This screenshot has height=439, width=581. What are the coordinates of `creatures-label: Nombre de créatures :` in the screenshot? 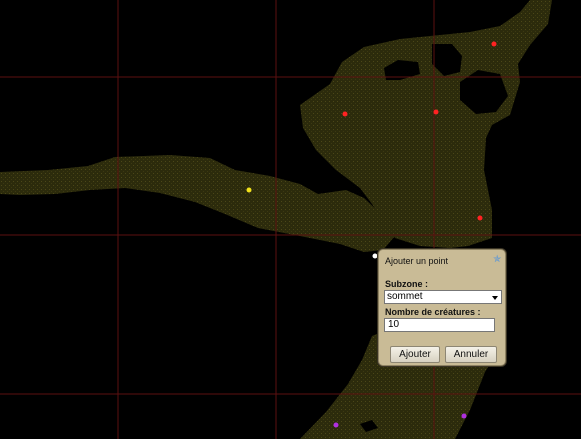 It's located at (433, 312).